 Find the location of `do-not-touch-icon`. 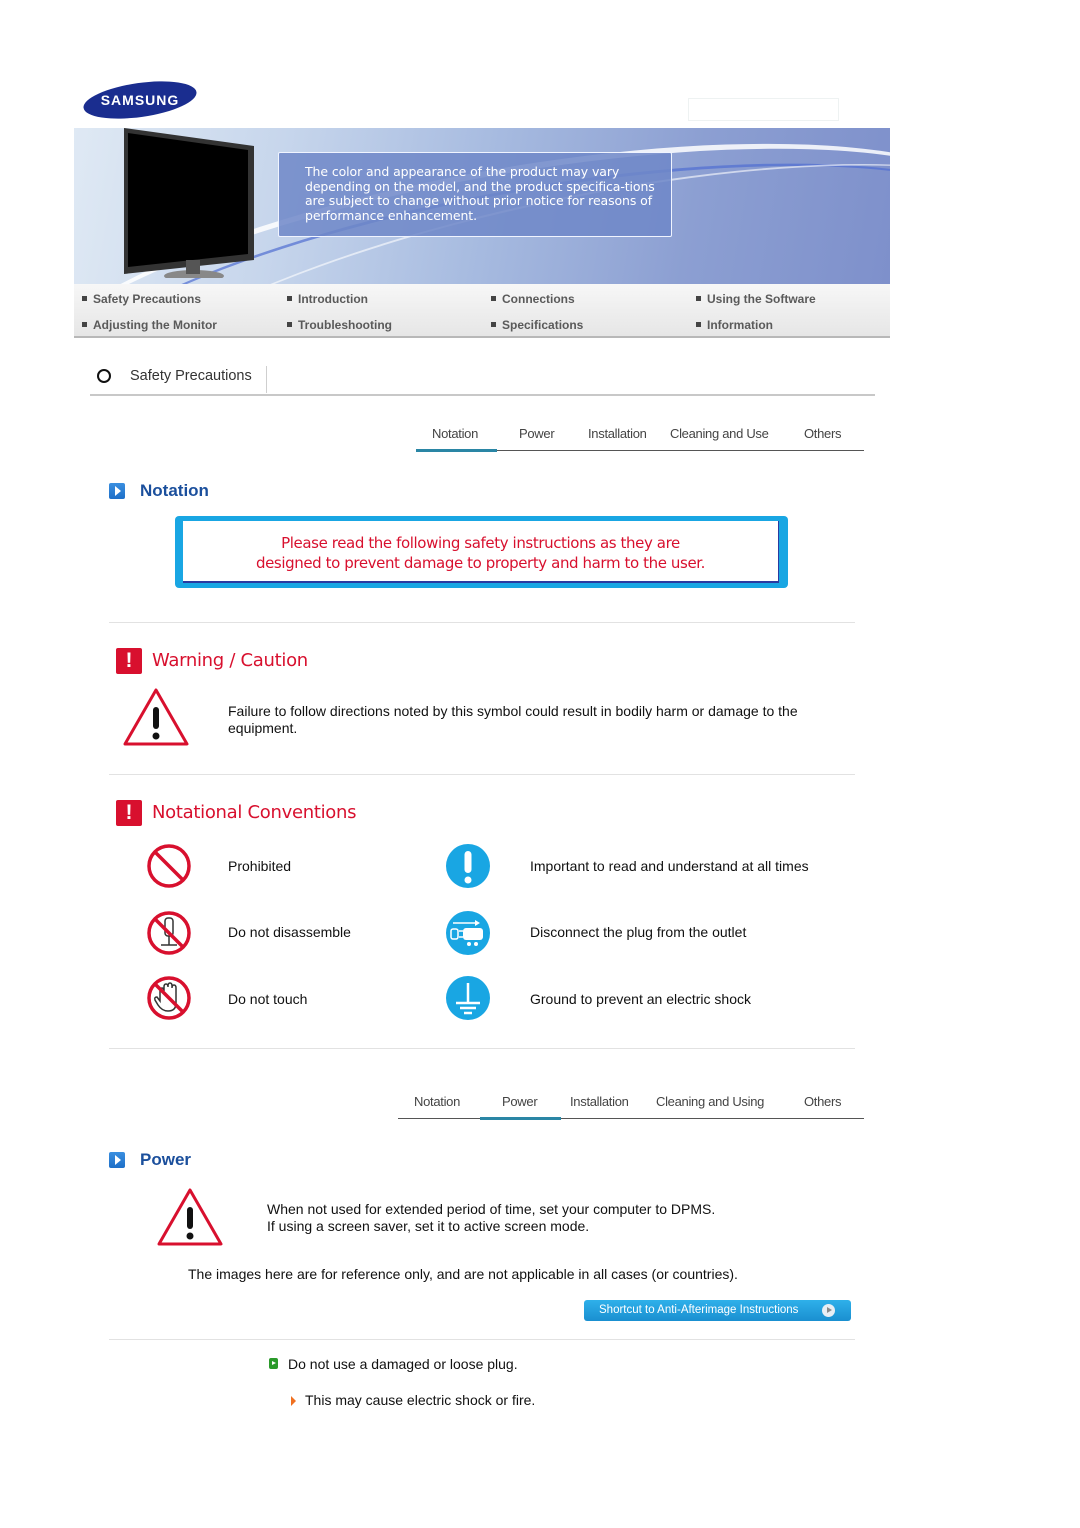

do-not-touch-icon is located at coordinates (169, 998).